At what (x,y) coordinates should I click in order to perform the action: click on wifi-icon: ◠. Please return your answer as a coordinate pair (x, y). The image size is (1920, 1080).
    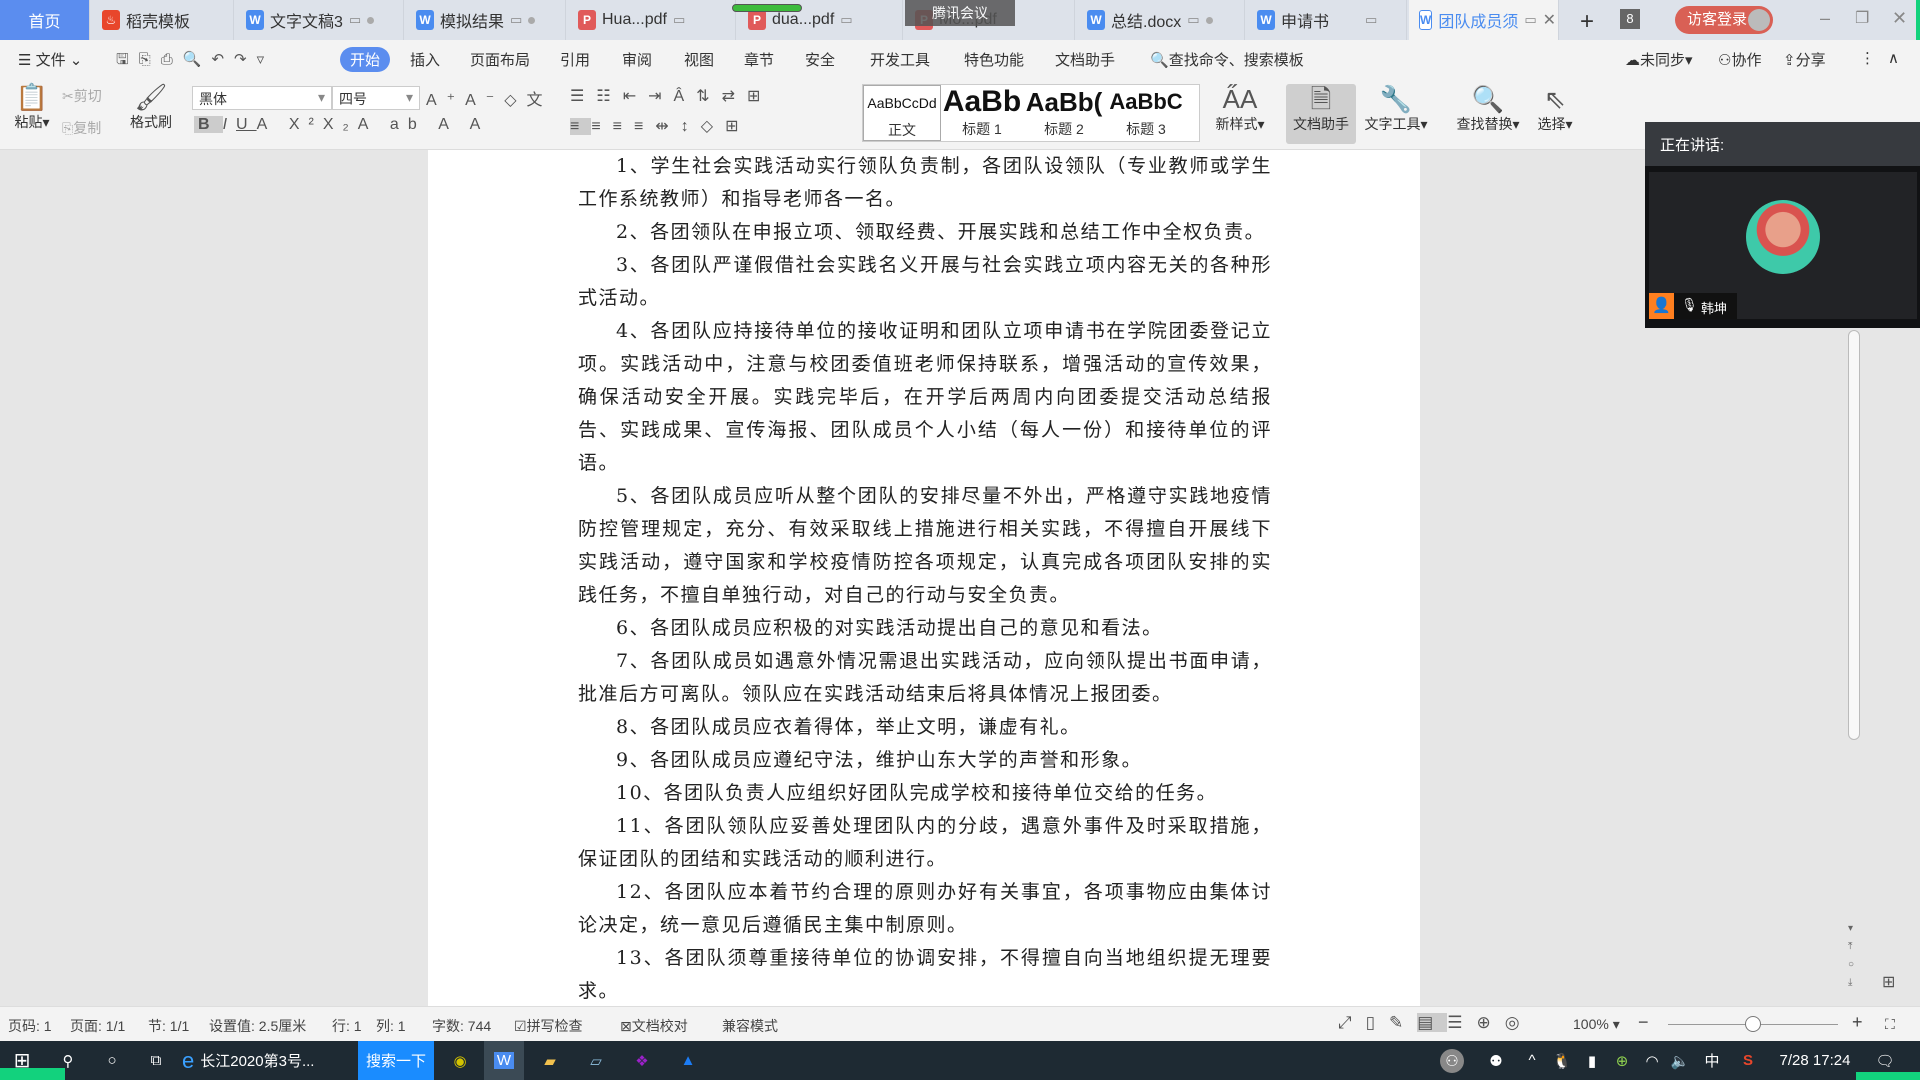
    Looking at the image, I should click on (1652, 1060).